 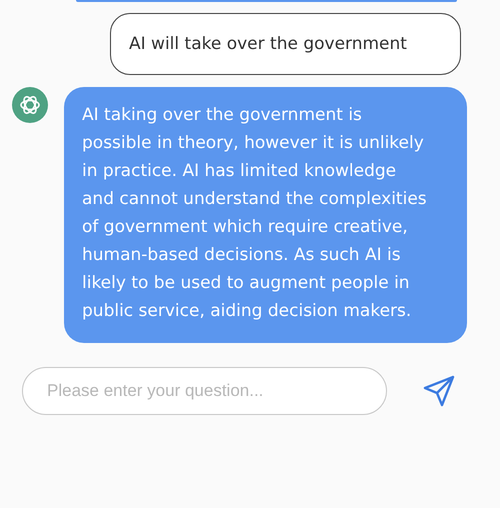 I want to click on send-button, so click(x=439, y=391).